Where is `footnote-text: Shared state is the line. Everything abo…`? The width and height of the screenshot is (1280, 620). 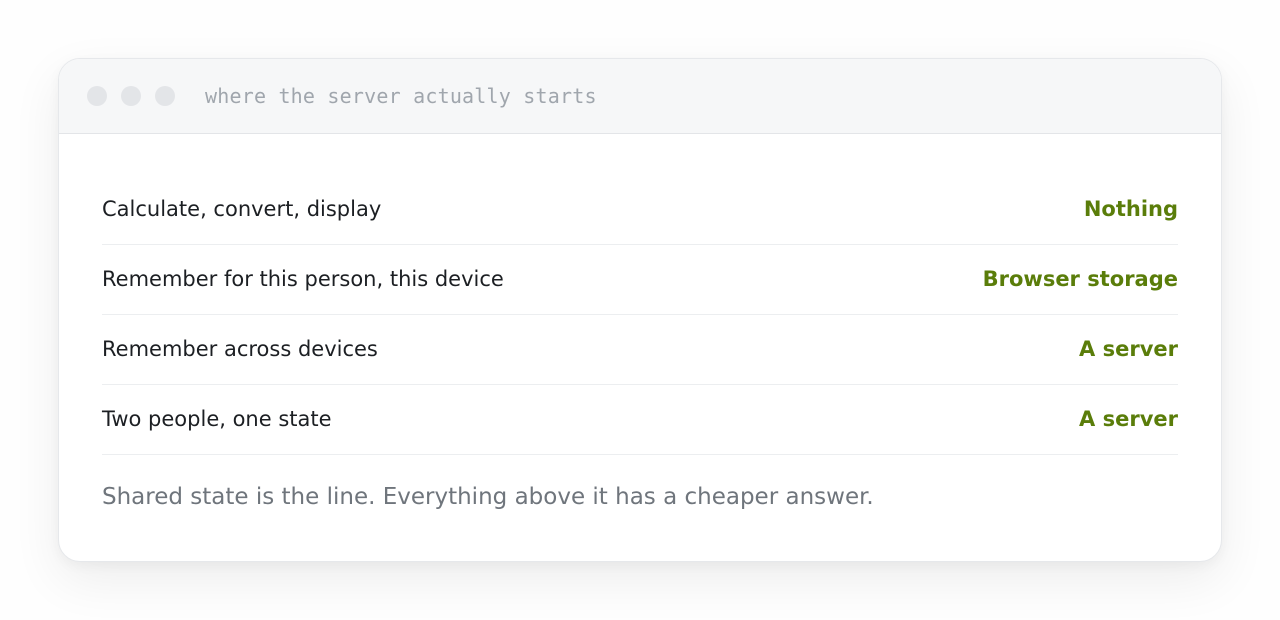 footnote-text: Shared state is the line. Everything abo… is located at coordinates (488, 497).